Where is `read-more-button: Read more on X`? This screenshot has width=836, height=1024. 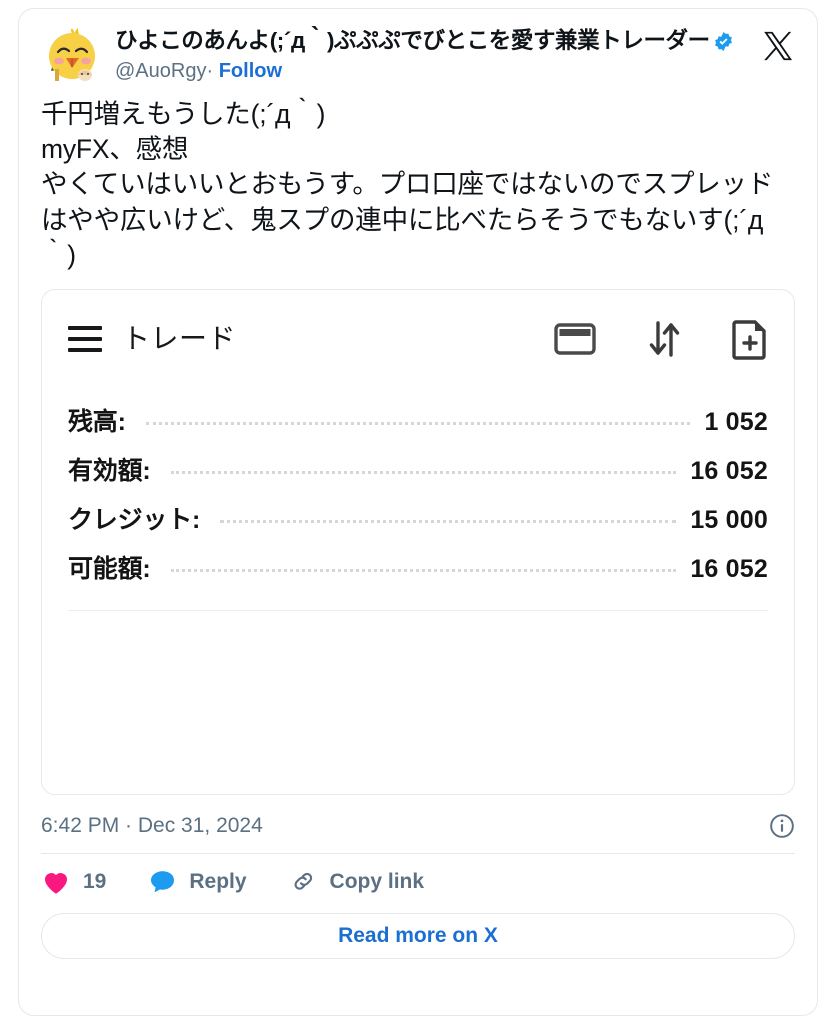 read-more-button: Read more on X is located at coordinates (418, 936).